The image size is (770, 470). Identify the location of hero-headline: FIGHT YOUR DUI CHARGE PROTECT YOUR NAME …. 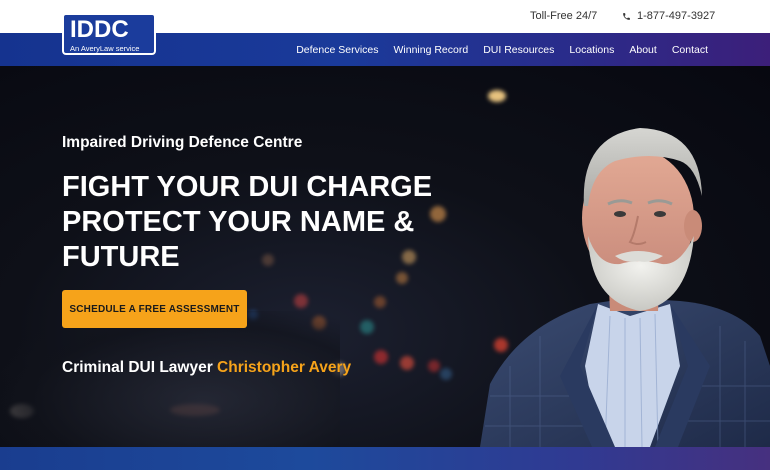
(262, 222).